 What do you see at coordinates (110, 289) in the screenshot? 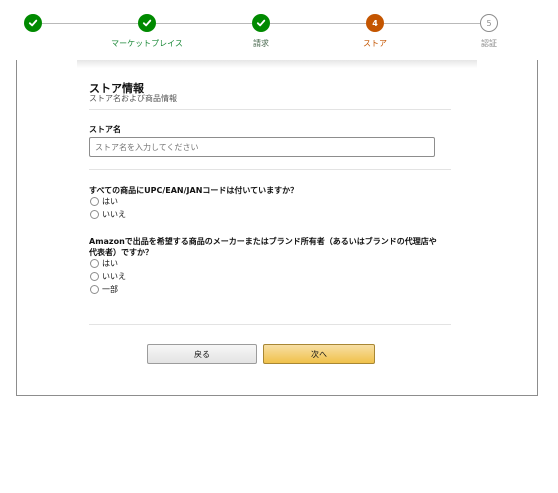
I see `radio-label: 一部` at bounding box center [110, 289].